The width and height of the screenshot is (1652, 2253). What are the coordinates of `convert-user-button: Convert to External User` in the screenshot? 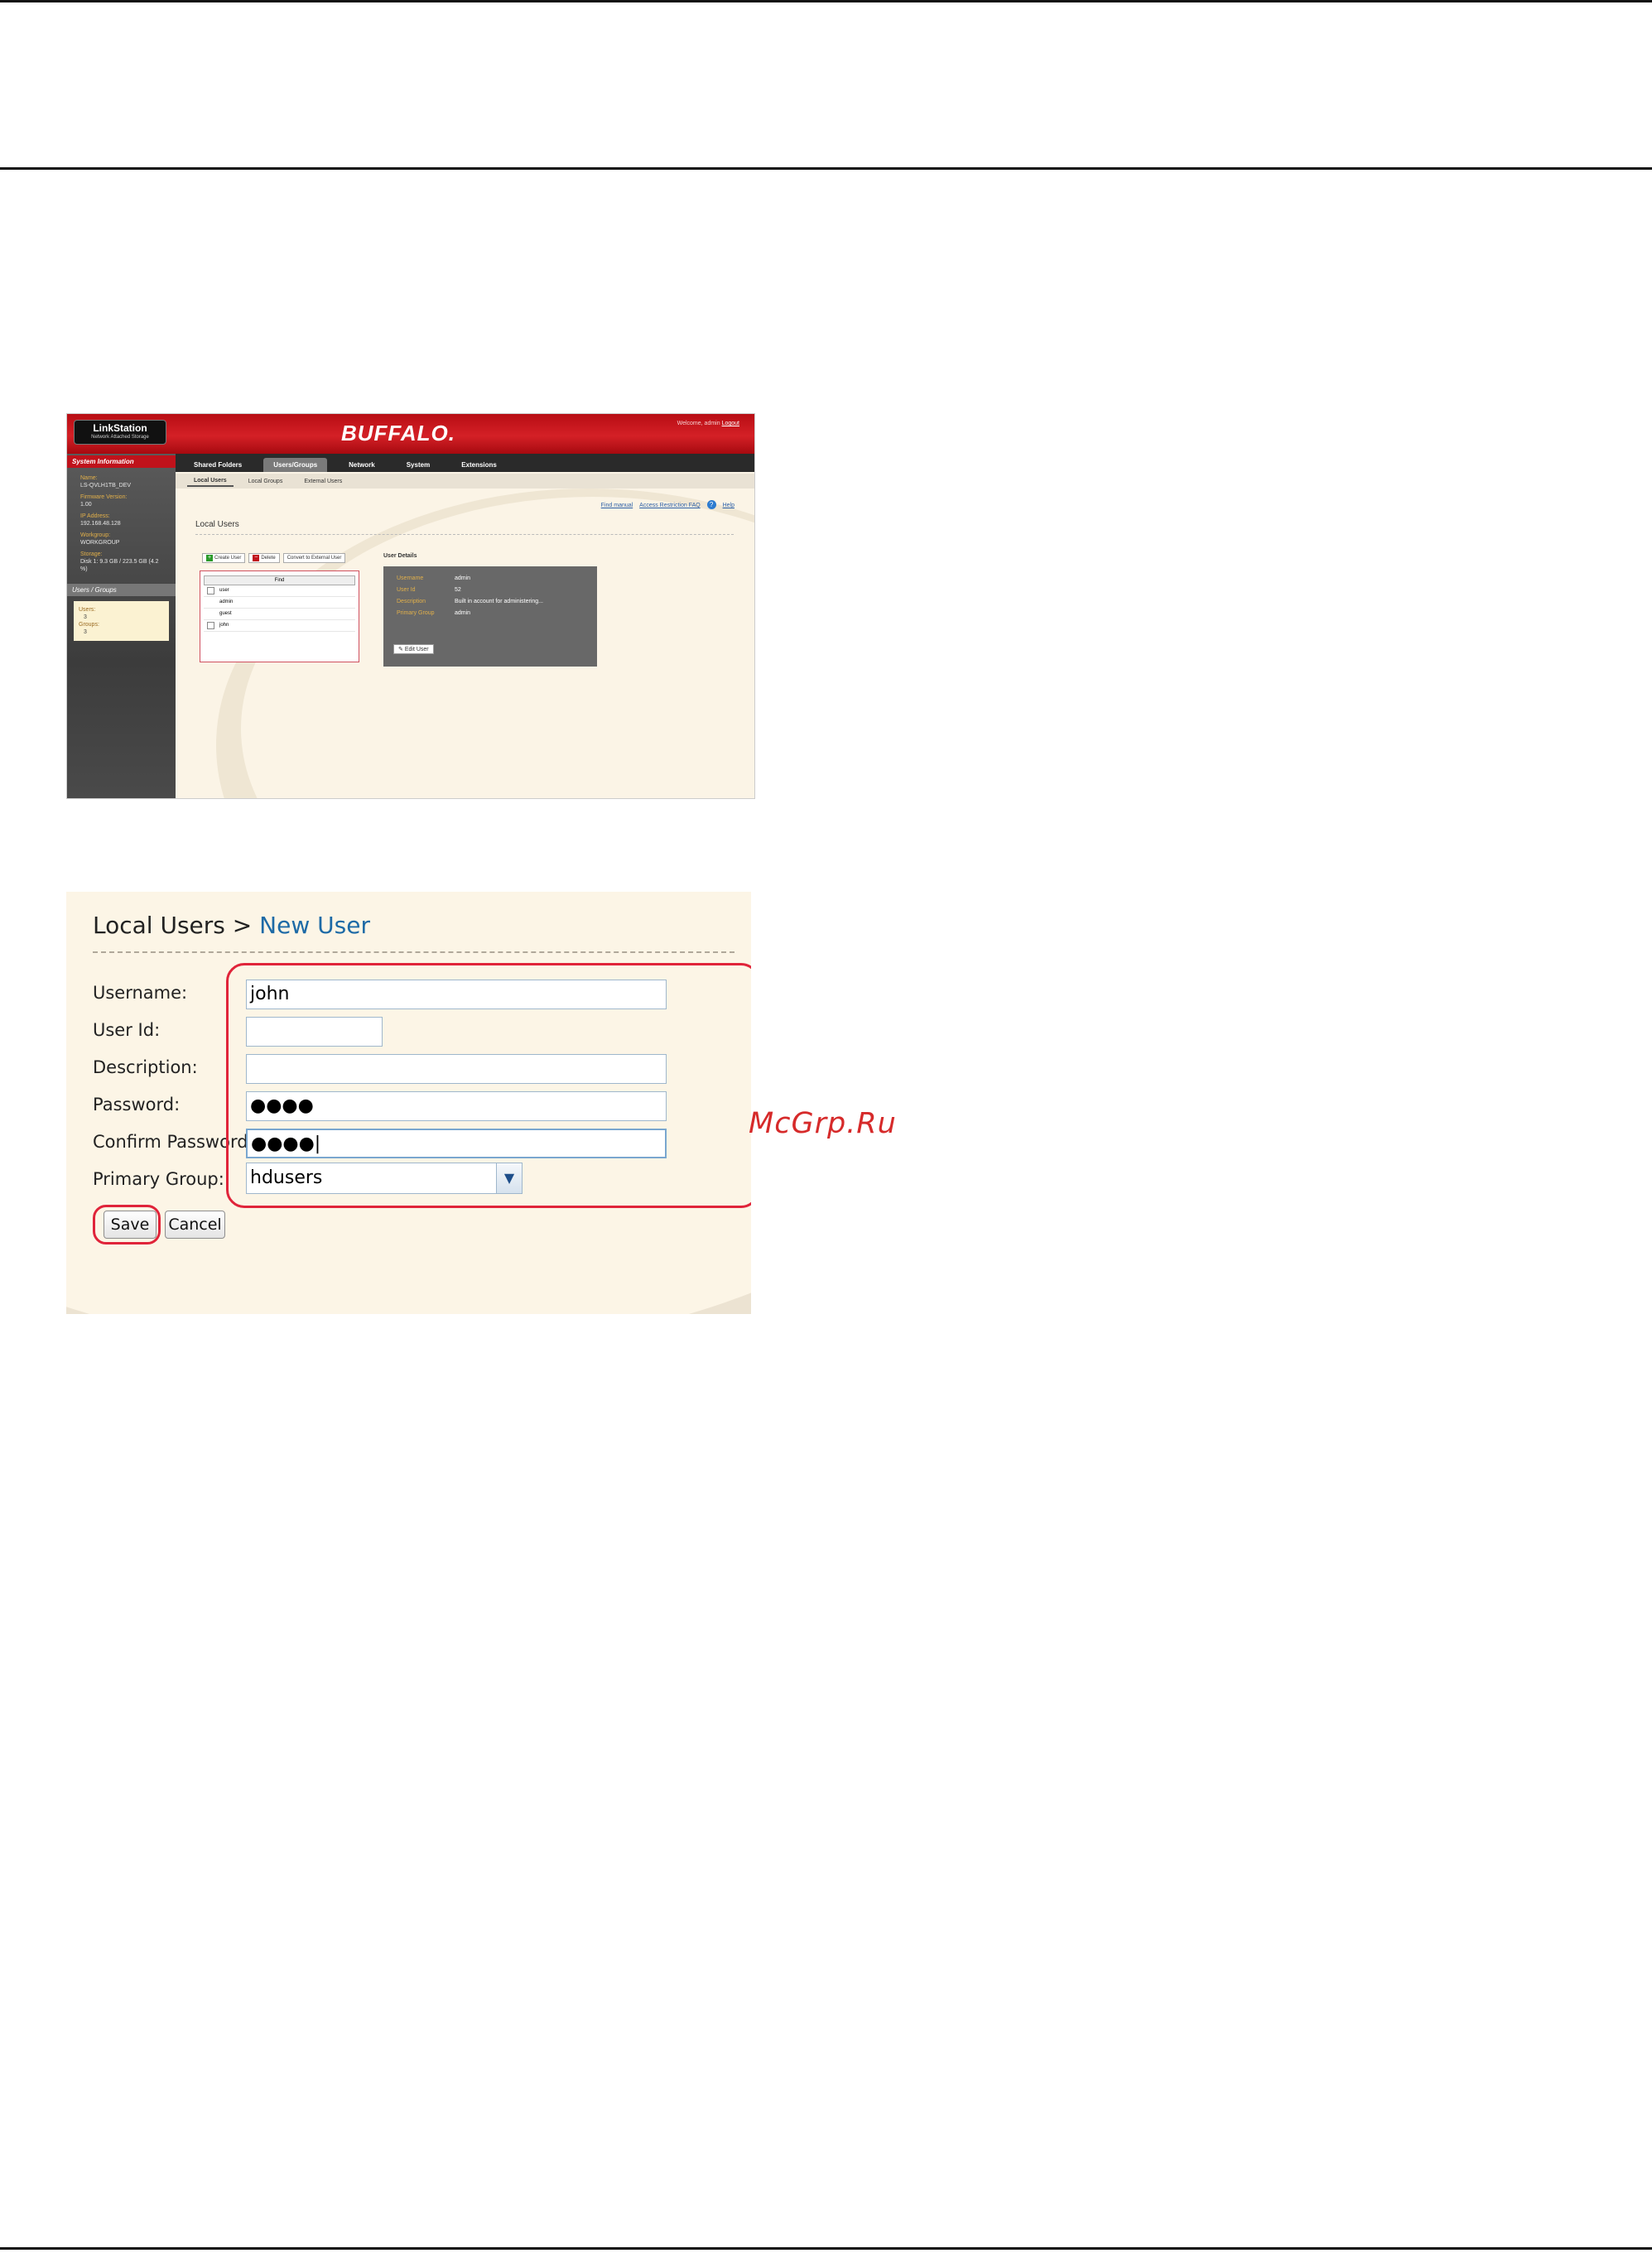 It's located at (314, 558).